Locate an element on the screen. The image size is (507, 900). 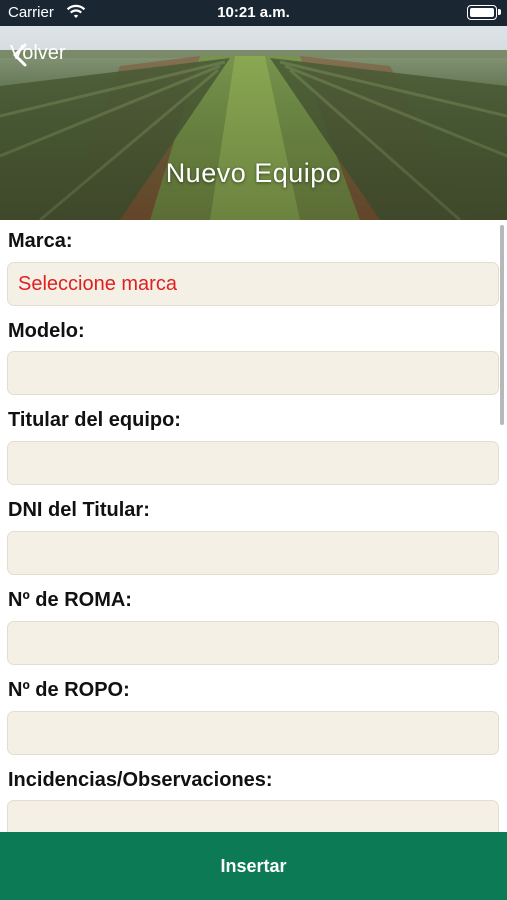
observations-label: Incidencias/Observaciones: is located at coordinates (140, 780).